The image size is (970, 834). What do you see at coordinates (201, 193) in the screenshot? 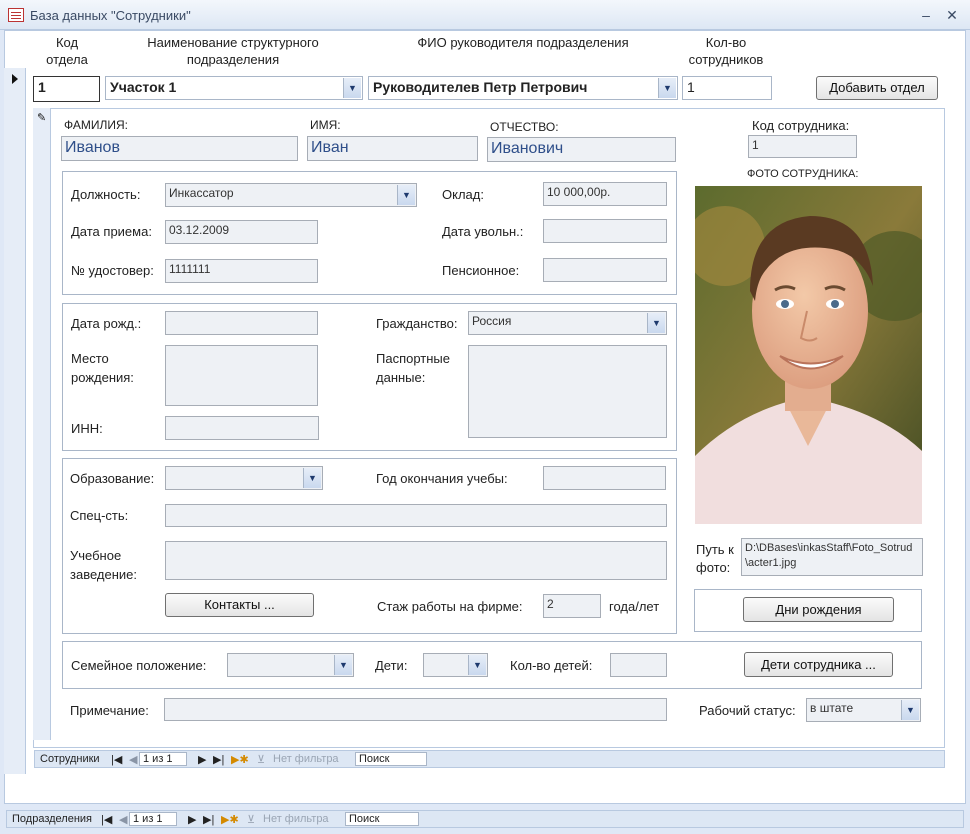
I see `position-value: Инкассатор` at bounding box center [201, 193].